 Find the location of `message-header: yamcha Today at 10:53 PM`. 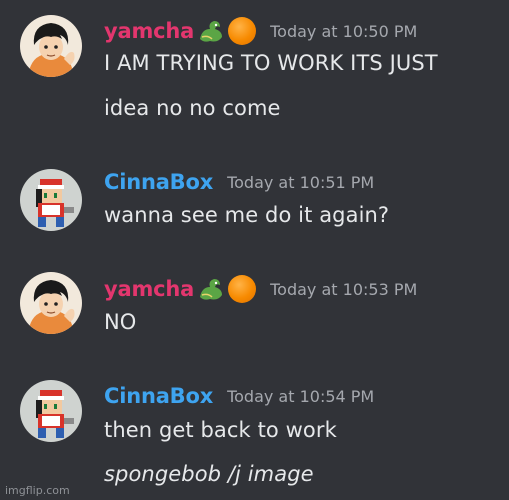

message-header: yamcha Today at 10:53 PM is located at coordinates (260, 289).